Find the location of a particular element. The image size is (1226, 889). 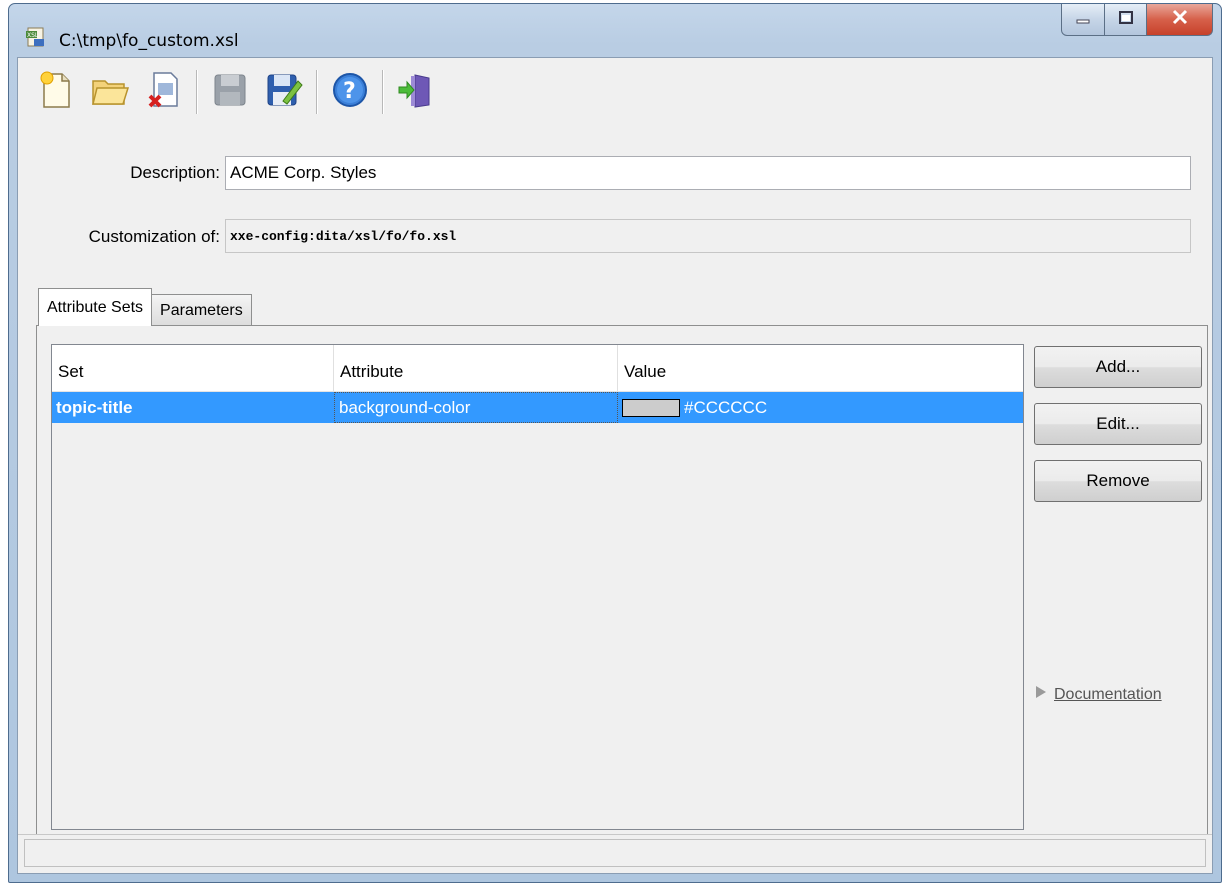

new-document-icon is located at coordinates (56, 92).